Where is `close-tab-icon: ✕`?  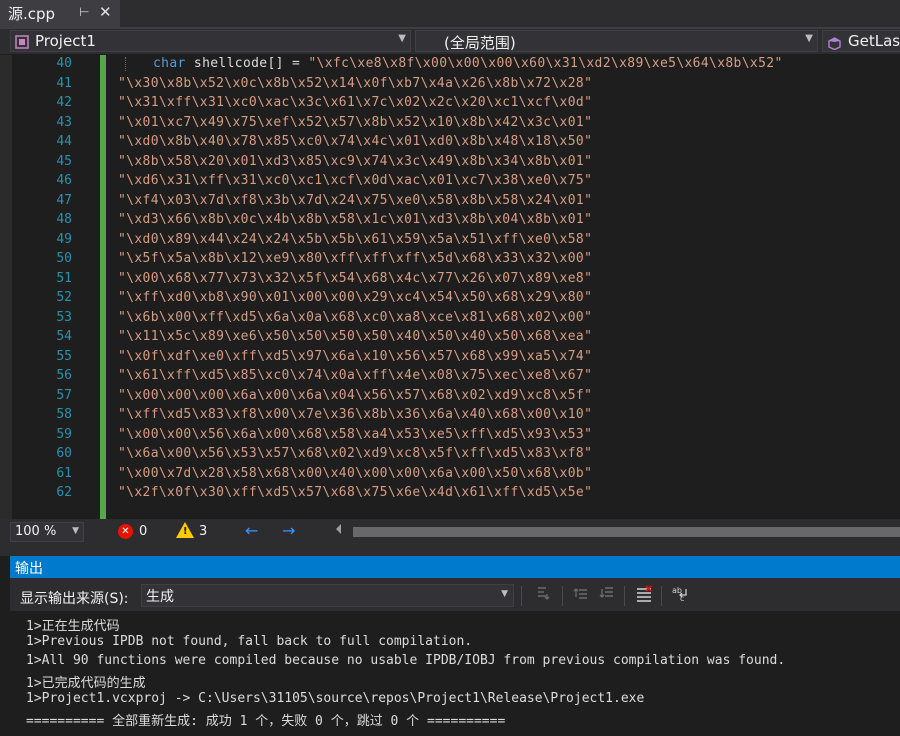
close-tab-icon: ✕ is located at coordinates (105, 12).